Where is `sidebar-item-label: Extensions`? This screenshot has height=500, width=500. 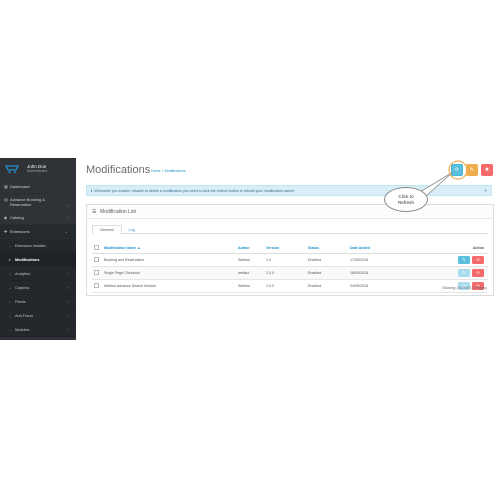
sidebar-item-label: Extensions is located at coordinates (20, 231).